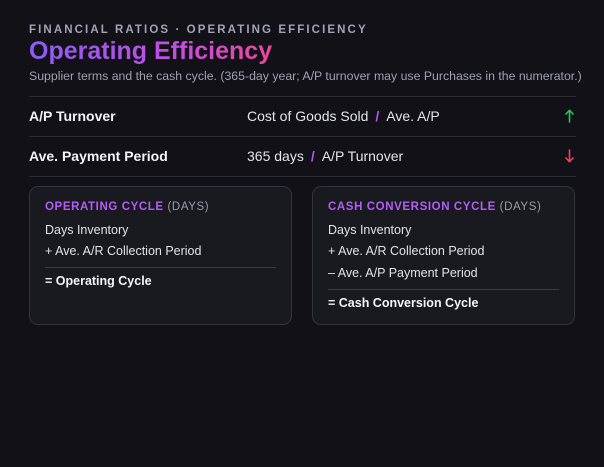 Image resolution: width=604 pixels, height=467 pixels. I want to click on page-title: Operating Efficiency, so click(151, 51).